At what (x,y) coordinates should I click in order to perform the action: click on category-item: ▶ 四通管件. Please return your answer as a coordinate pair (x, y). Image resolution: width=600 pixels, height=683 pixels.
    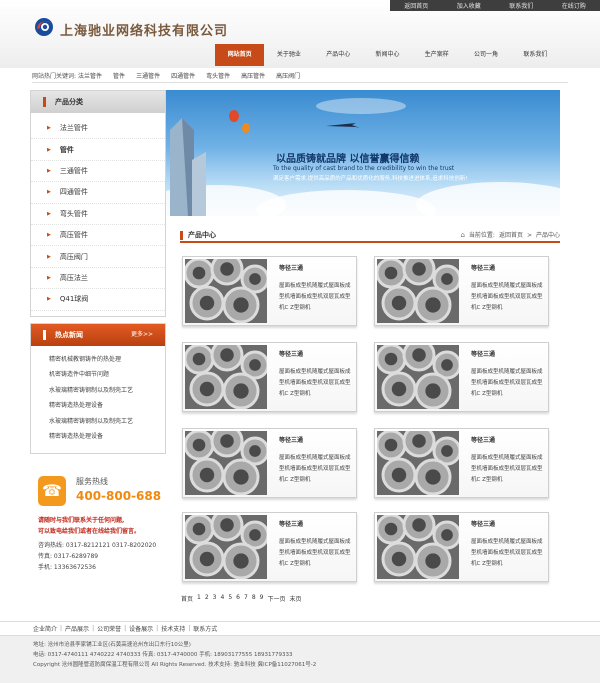
    Looking at the image, I should click on (98, 193).